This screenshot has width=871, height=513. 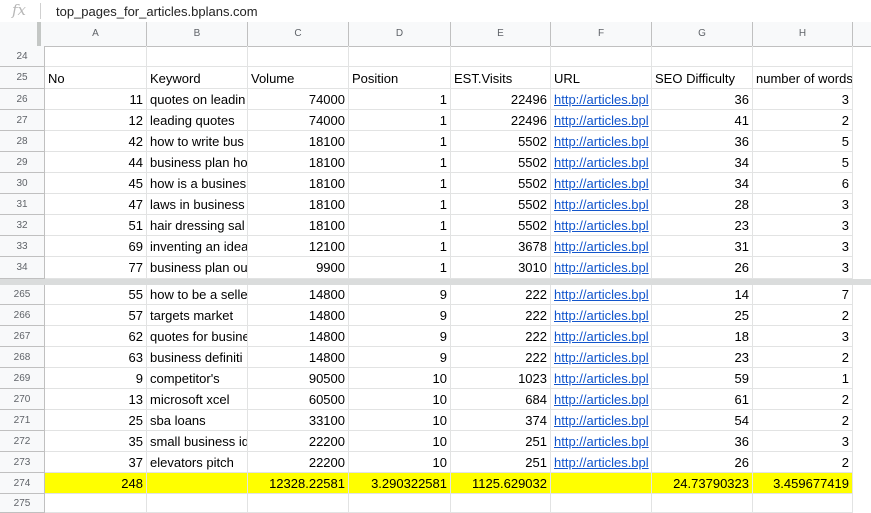 What do you see at coordinates (197, 315) in the screenshot?
I see `cell: targets market` at bounding box center [197, 315].